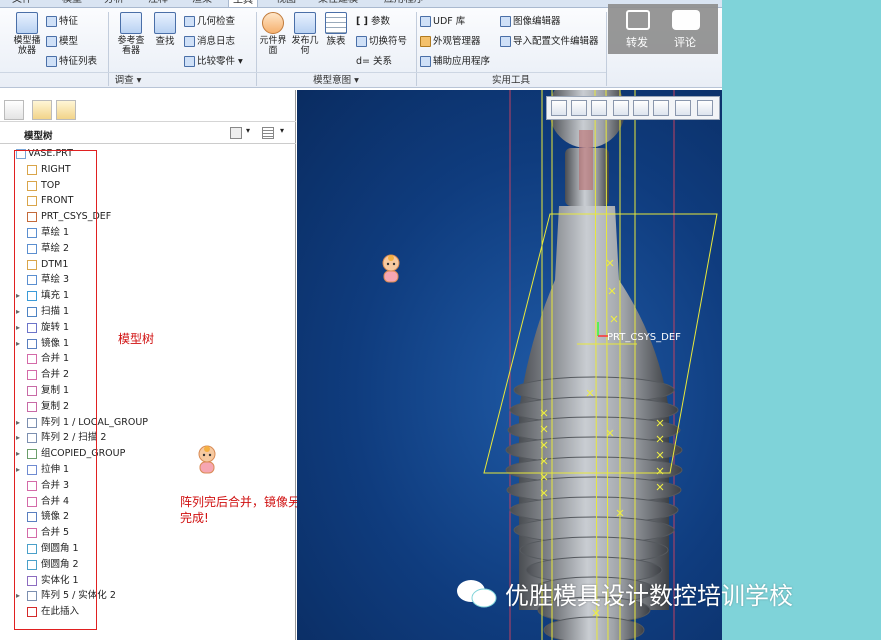 The image size is (881, 640). What do you see at coordinates (71, 61) in the screenshot?
I see `feature-list-button: 特征列表` at bounding box center [71, 61].